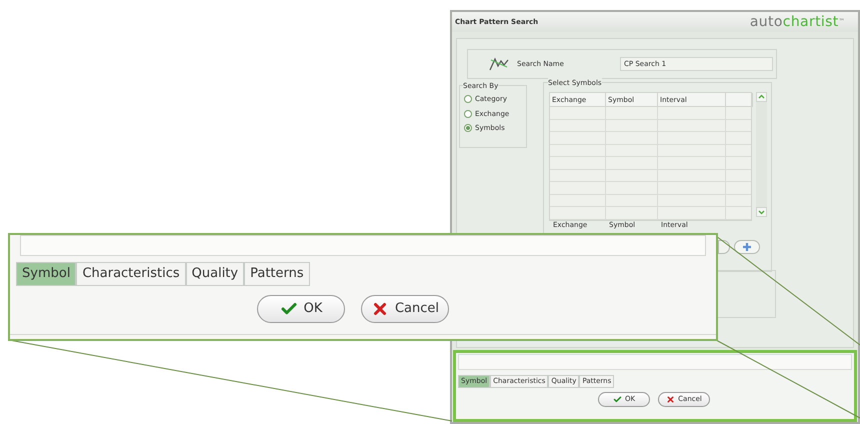 This screenshot has width=860, height=424. I want to click on logo: autochartist$^{™}$, so click(798, 22).